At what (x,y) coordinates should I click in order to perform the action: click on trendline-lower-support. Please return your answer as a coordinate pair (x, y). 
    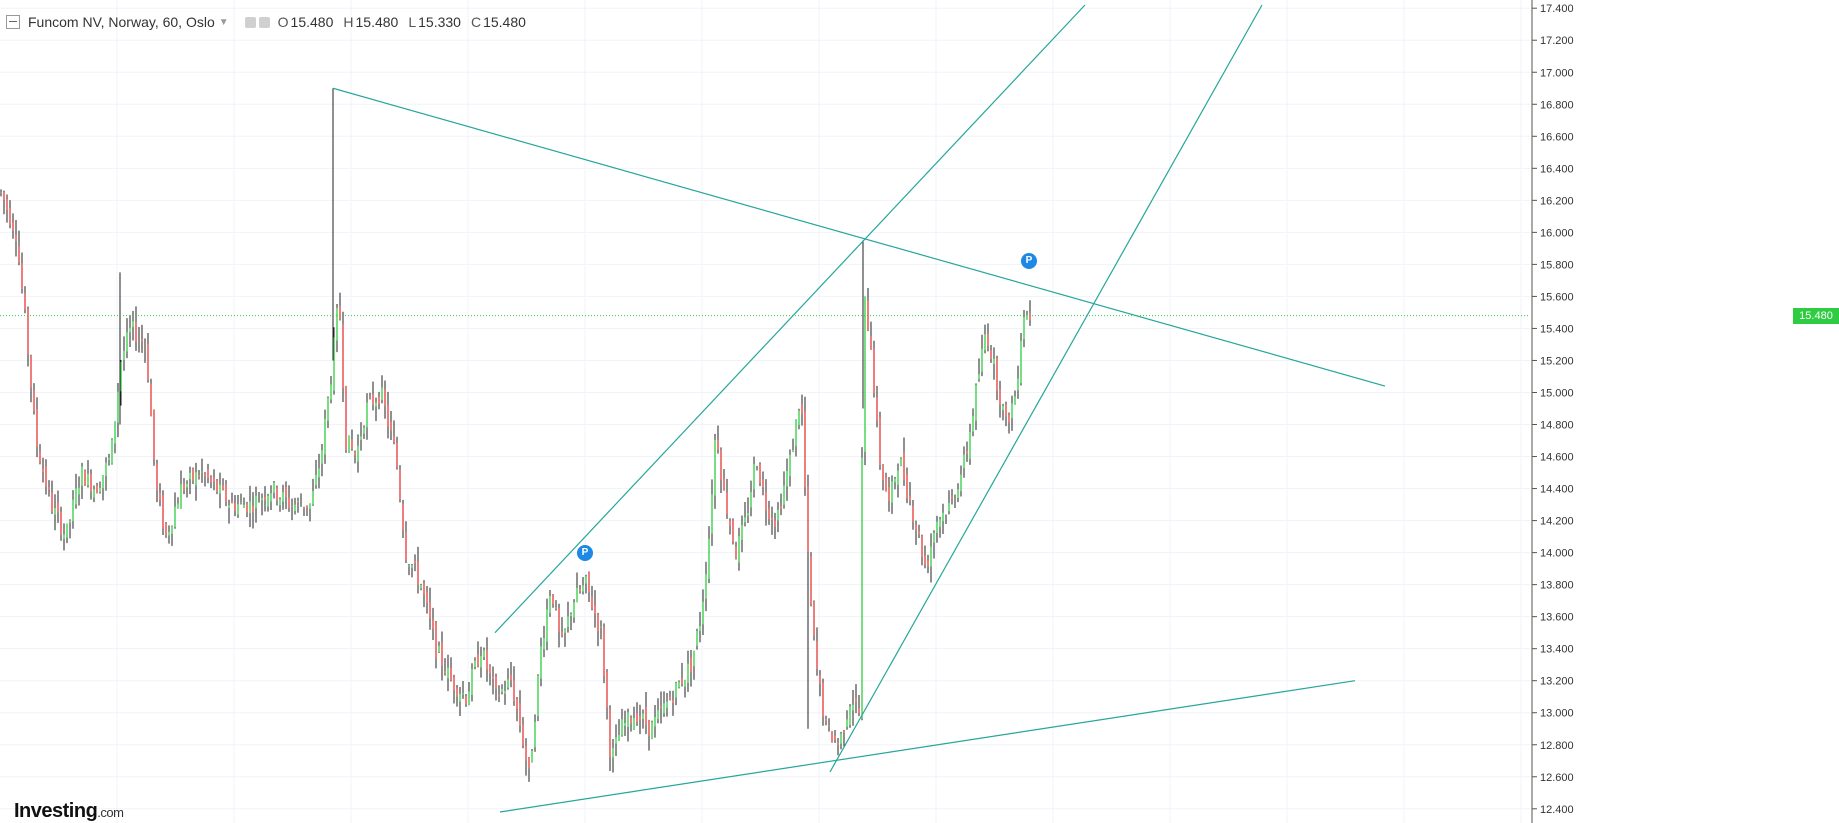
    Looking at the image, I should click on (927, 746).